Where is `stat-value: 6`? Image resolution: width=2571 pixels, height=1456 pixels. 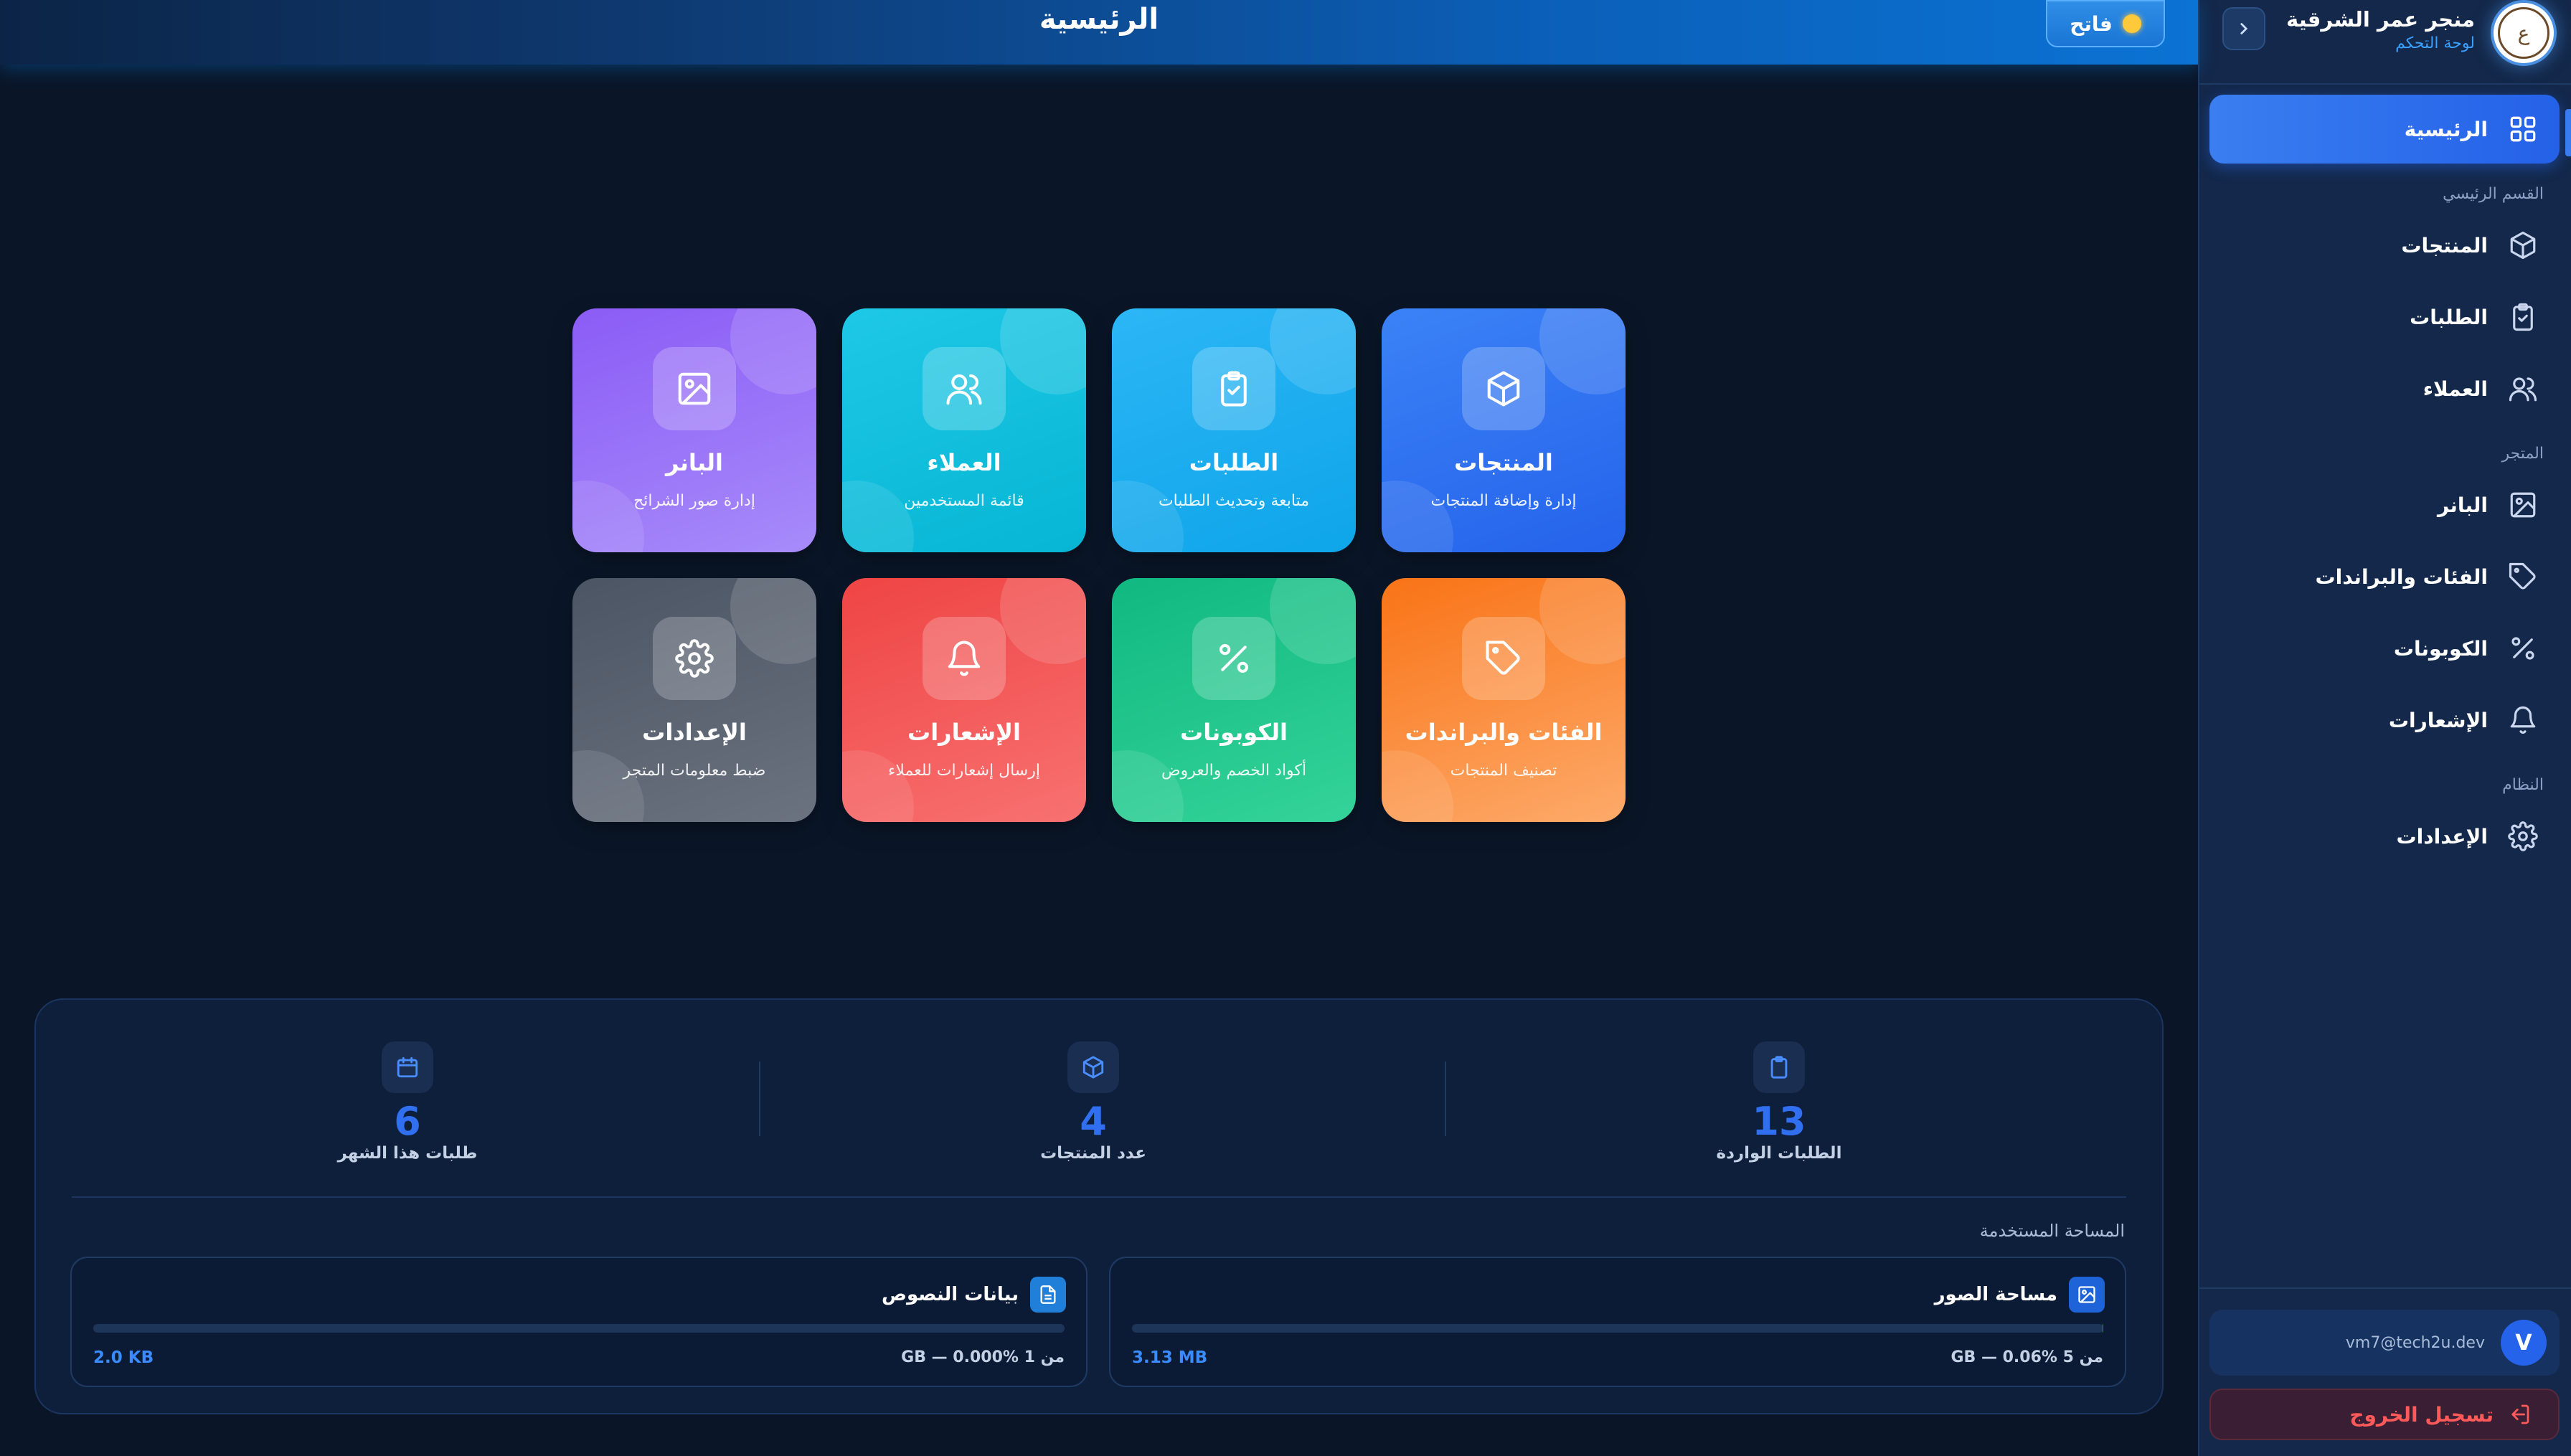 stat-value: 6 is located at coordinates (407, 1121).